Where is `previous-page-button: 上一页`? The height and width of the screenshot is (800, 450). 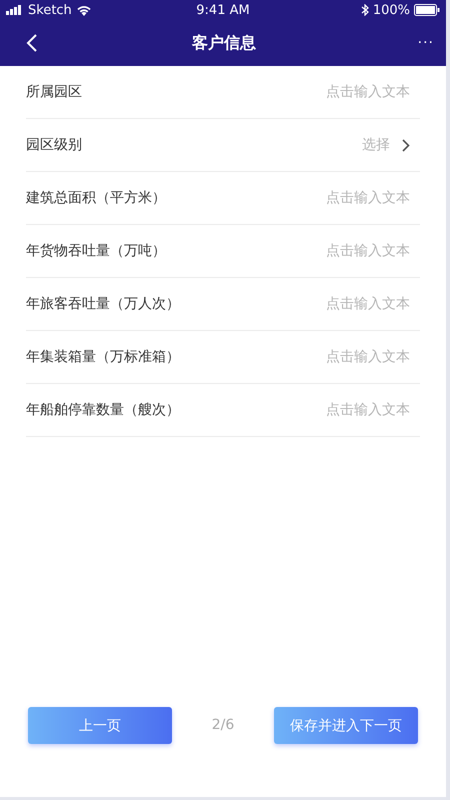 previous-page-button: 上一页 is located at coordinates (100, 725).